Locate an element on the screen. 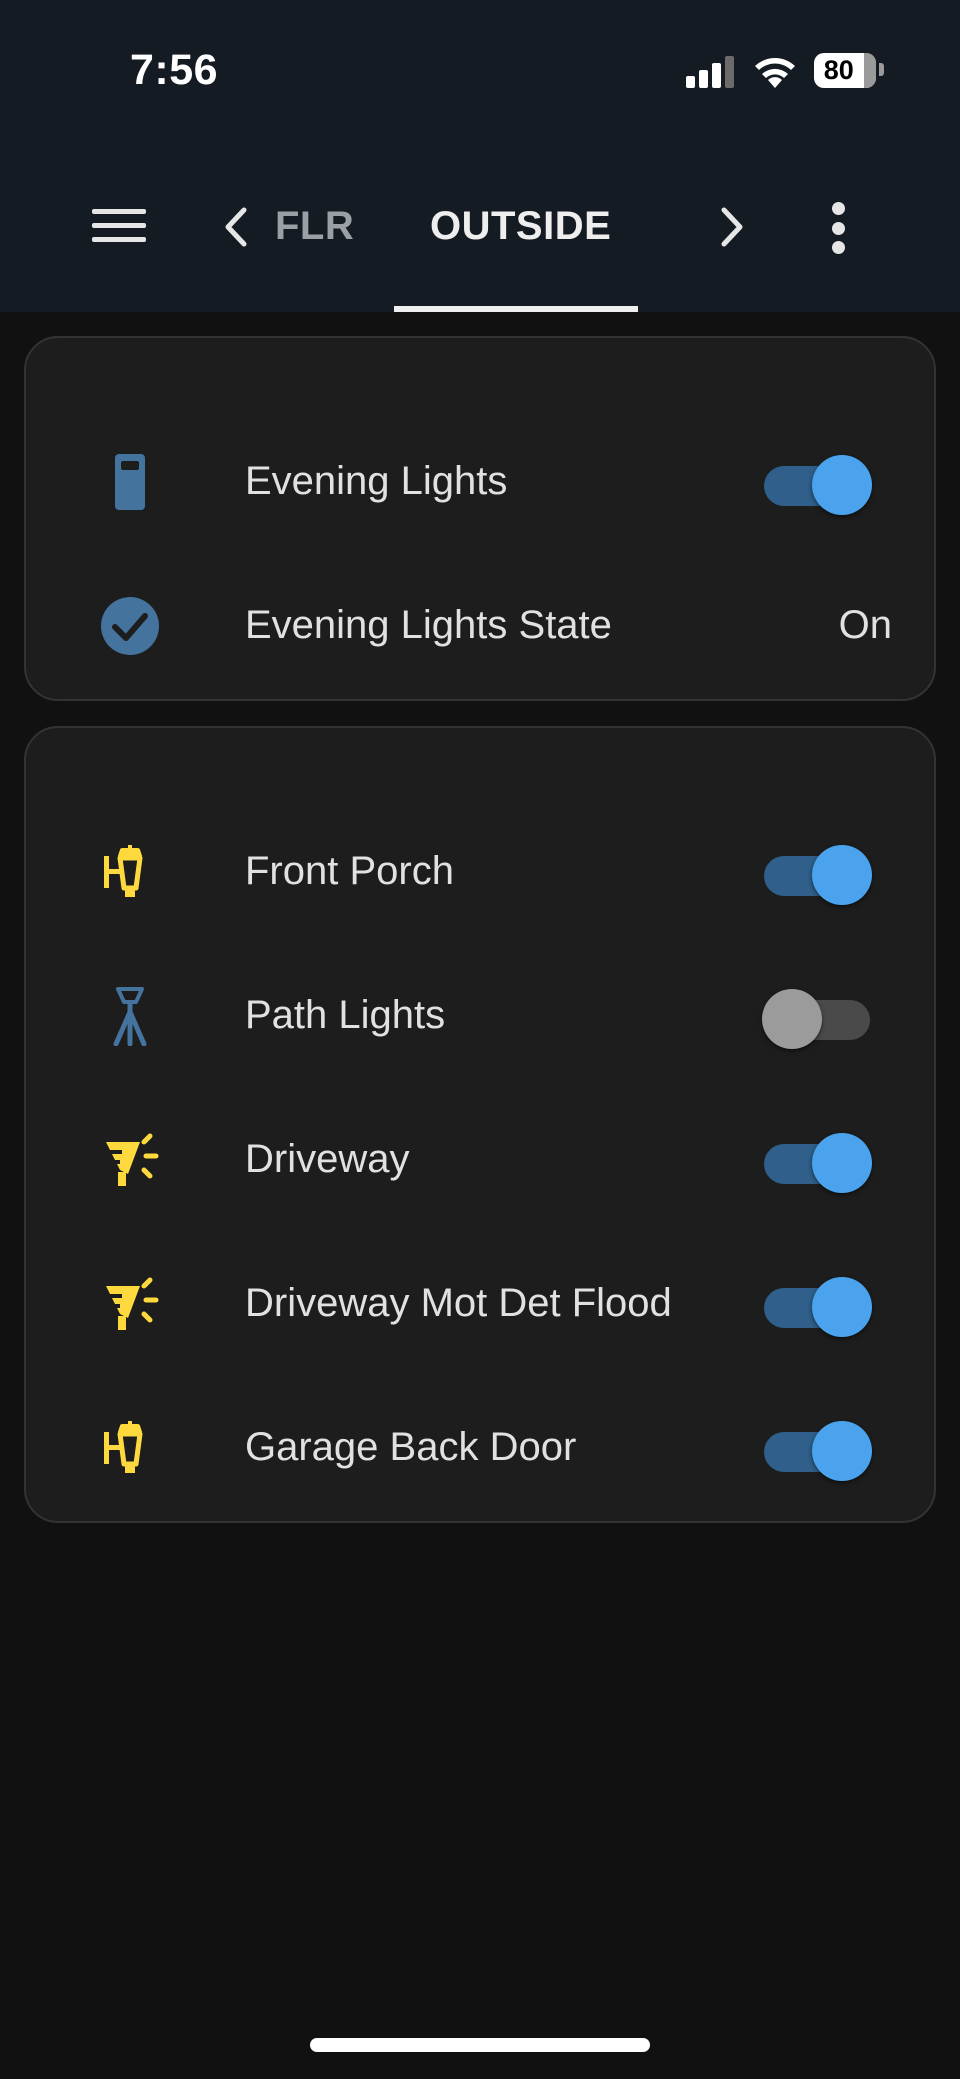  entity-row-evening-lights-state: Evening Lights State On is located at coordinates (480, 626).